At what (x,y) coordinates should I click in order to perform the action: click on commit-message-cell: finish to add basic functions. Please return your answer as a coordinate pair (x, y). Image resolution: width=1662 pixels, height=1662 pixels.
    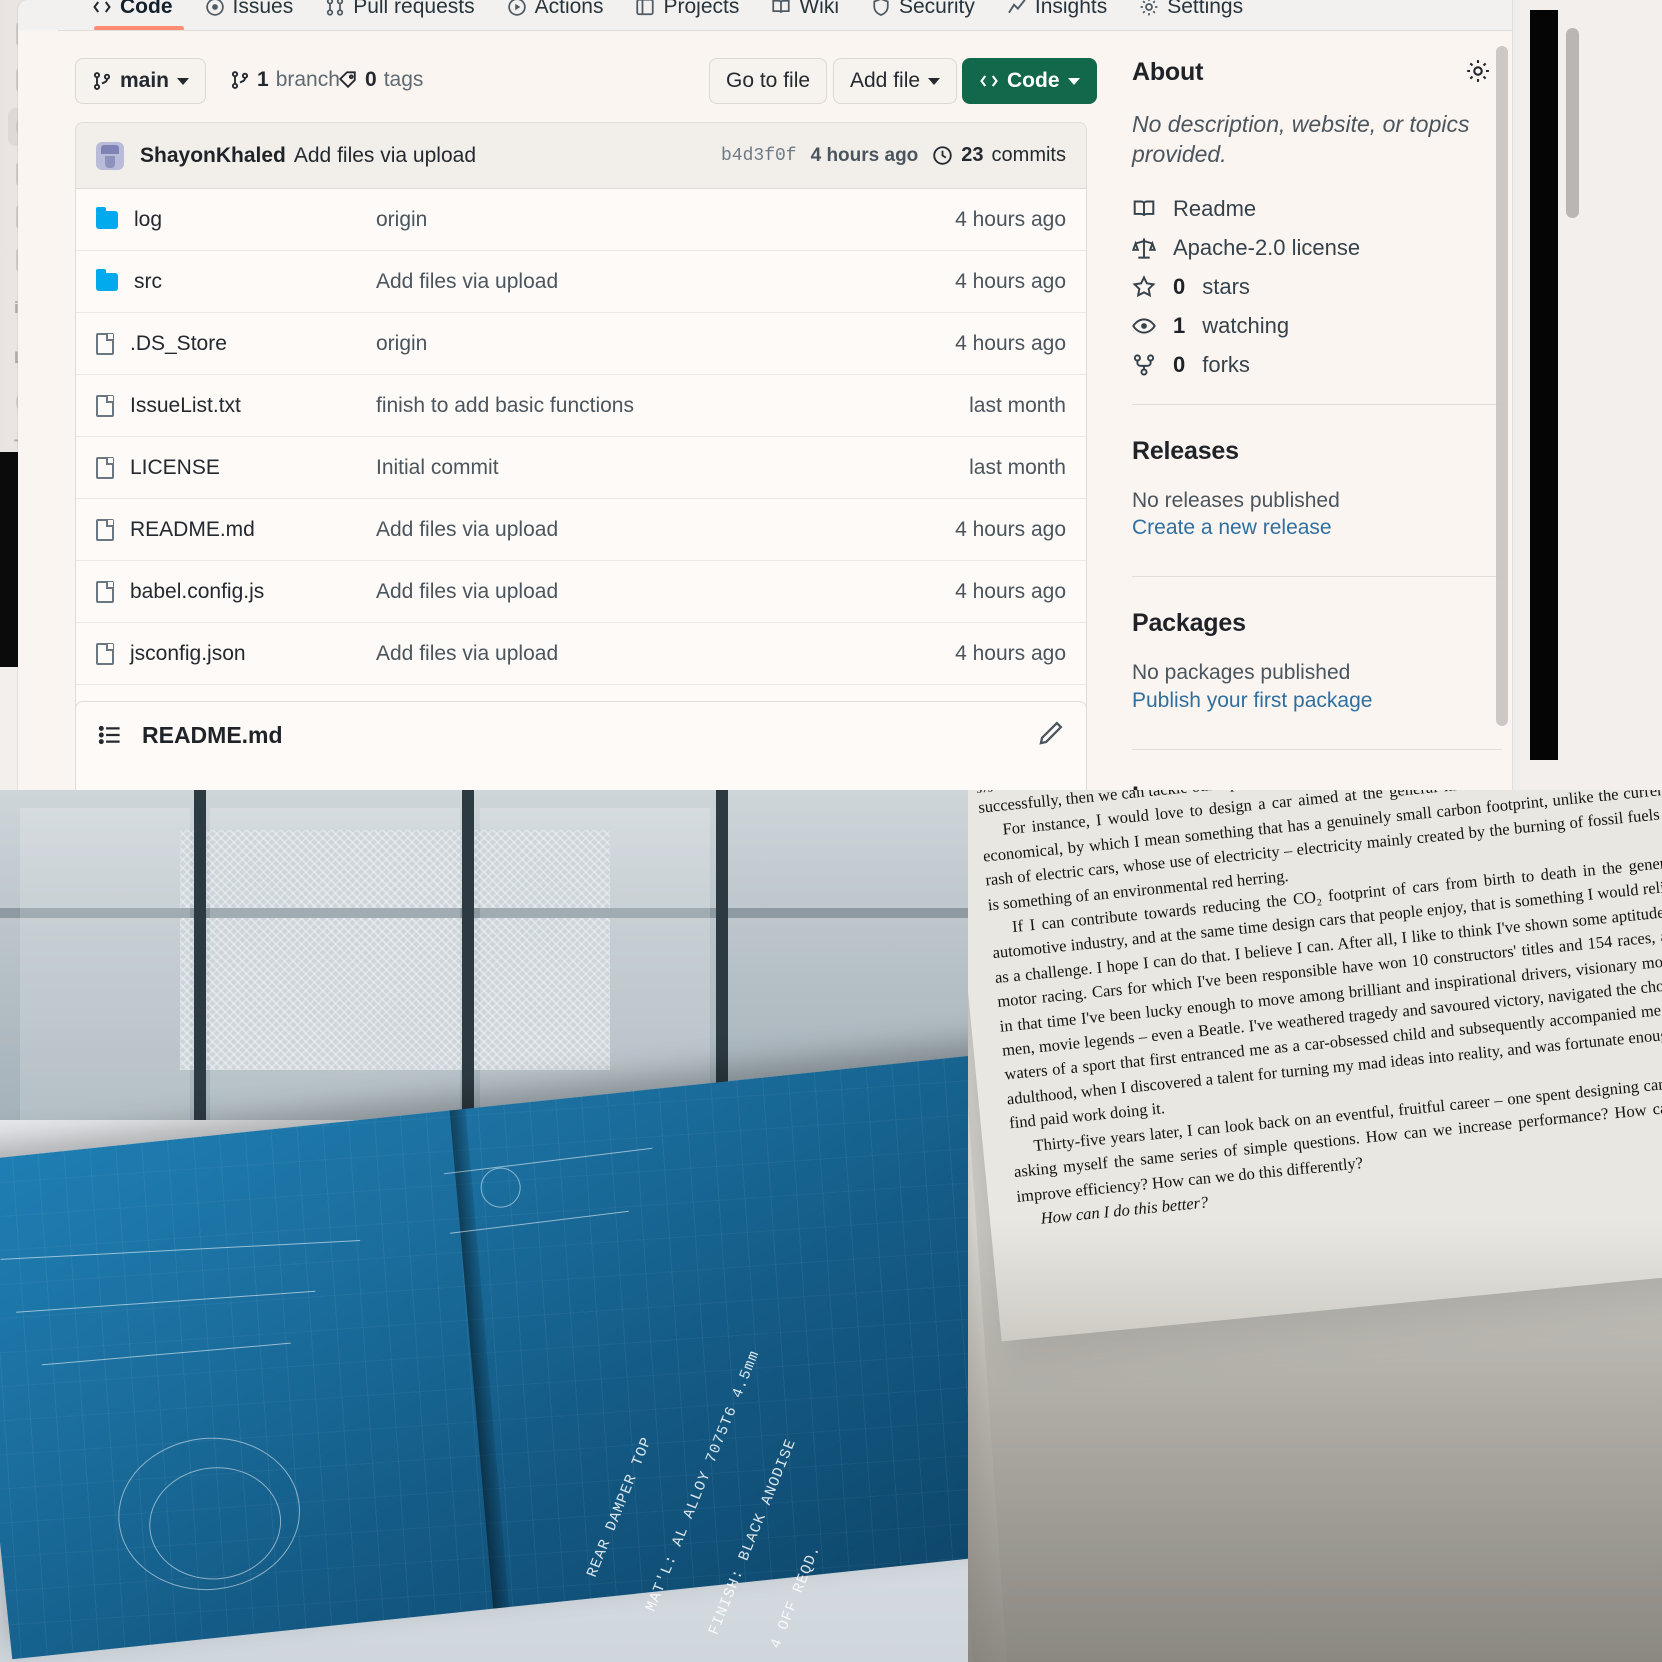
    Looking at the image, I should click on (672, 406).